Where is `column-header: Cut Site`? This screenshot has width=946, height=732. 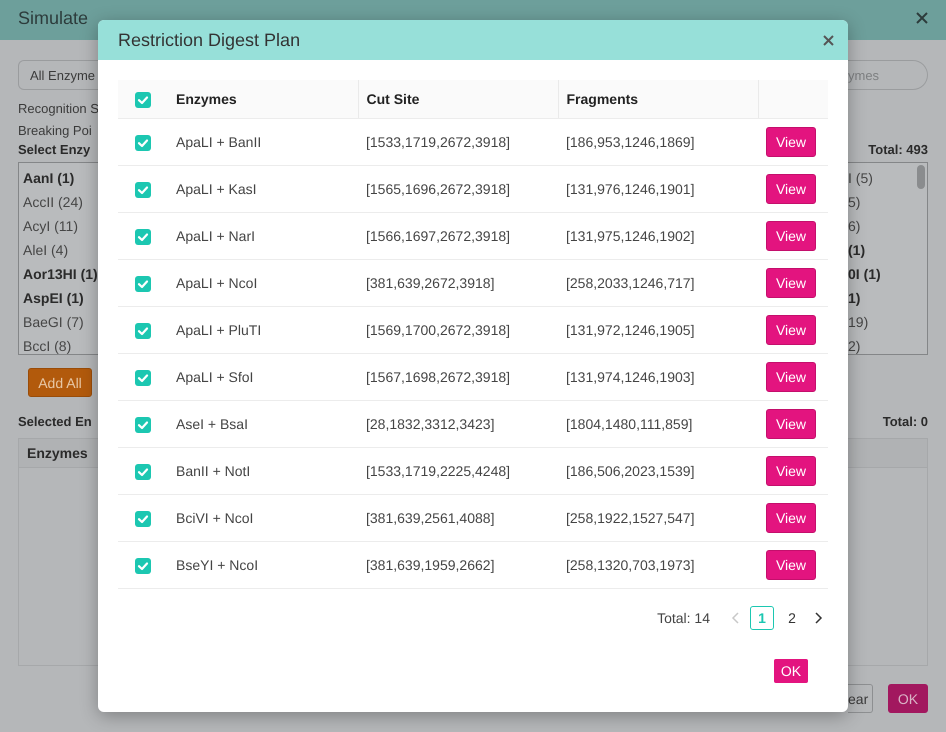 column-header: Cut Site is located at coordinates (393, 99).